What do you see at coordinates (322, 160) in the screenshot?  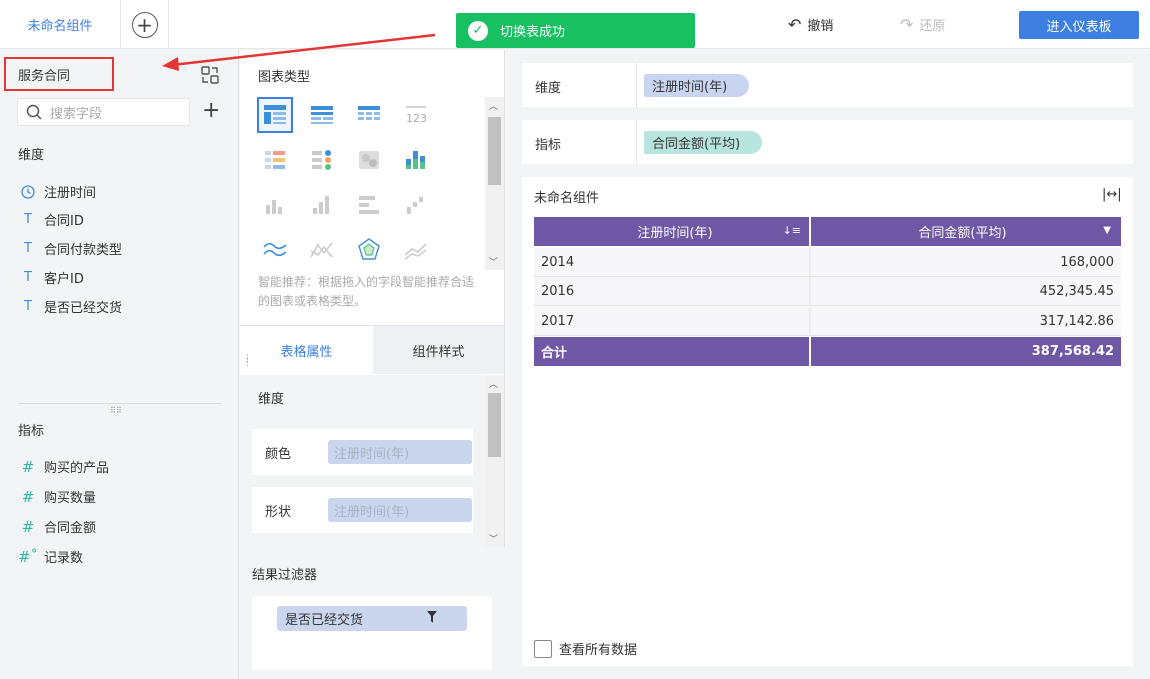 I see `chart-type-dot-table-icon` at bounding box center [322, 160].